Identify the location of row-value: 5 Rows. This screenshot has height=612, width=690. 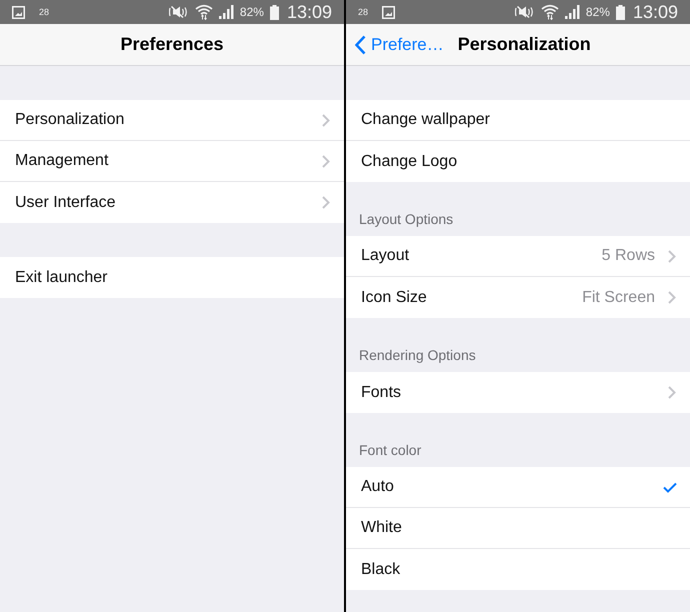
(628, 256).